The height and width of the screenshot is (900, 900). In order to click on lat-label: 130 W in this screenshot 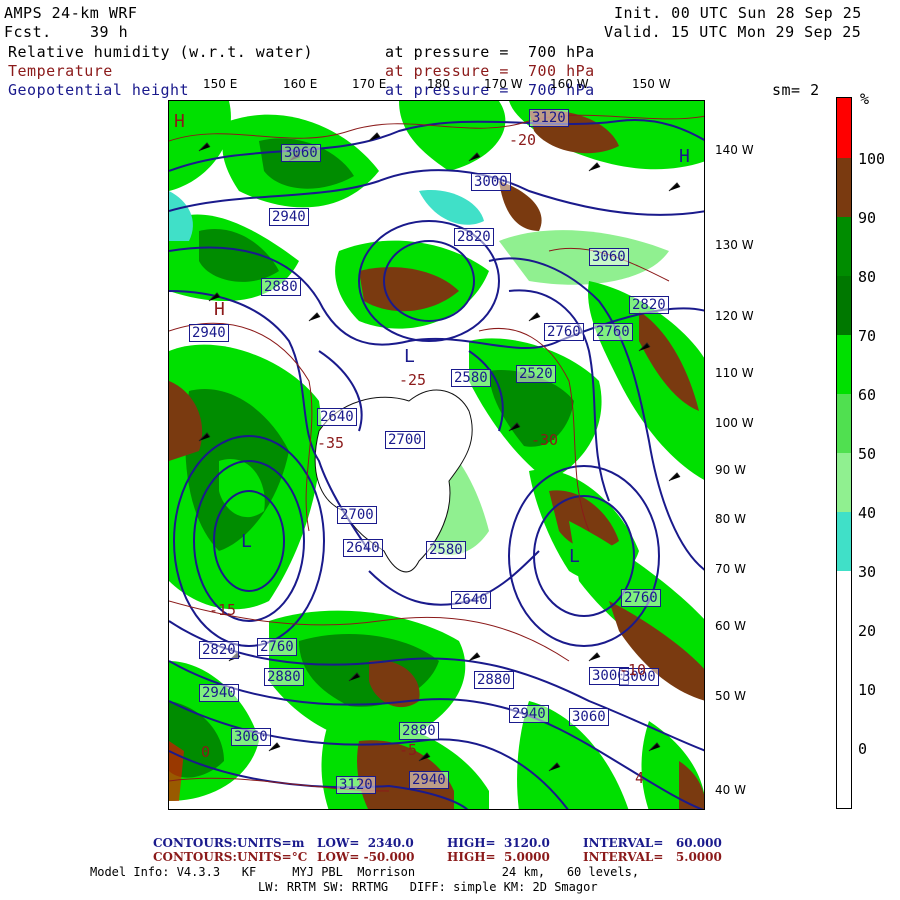, I will do `click(734, 245)`.